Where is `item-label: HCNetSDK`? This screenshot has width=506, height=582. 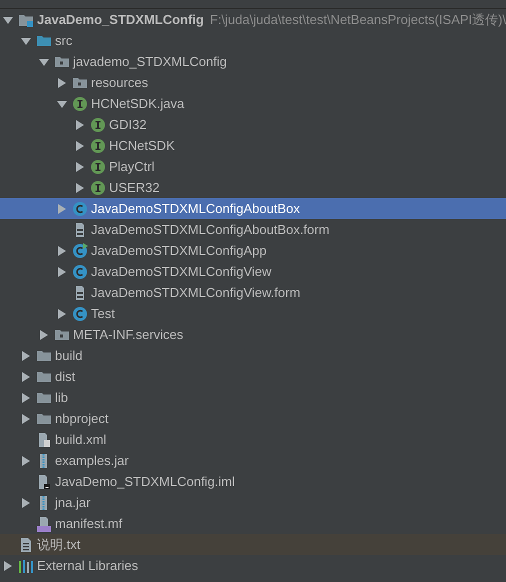
item-label: HCNetSDK is located at coordinates (142, 145).